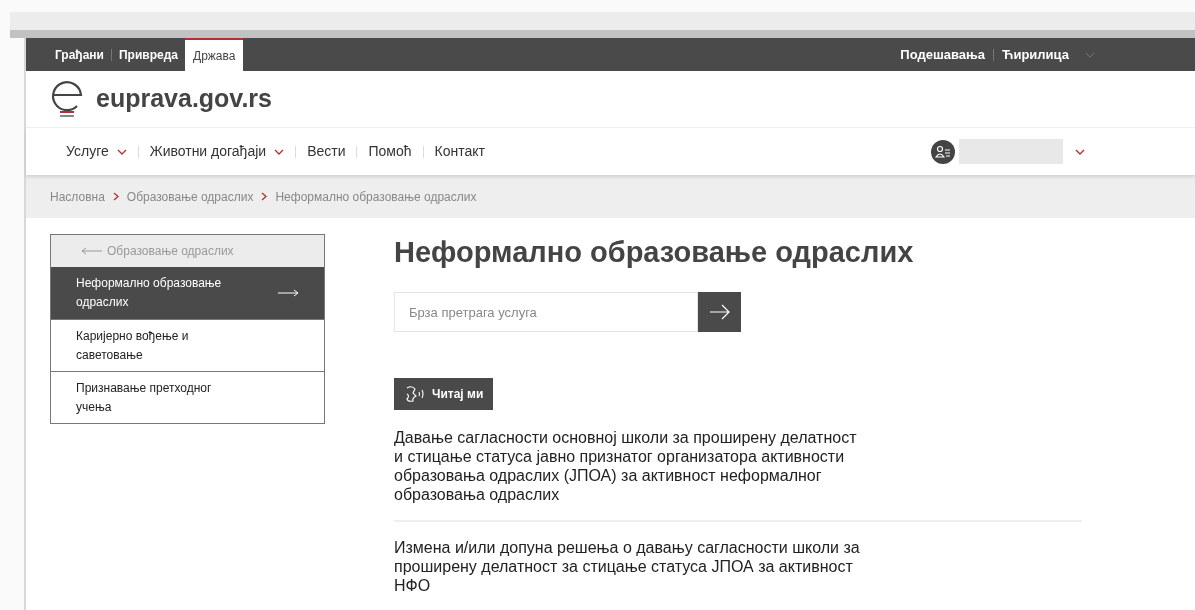 This screenshot has width=1195, height=610. I want to click on top-tab: Привреда, so click(148, 54).